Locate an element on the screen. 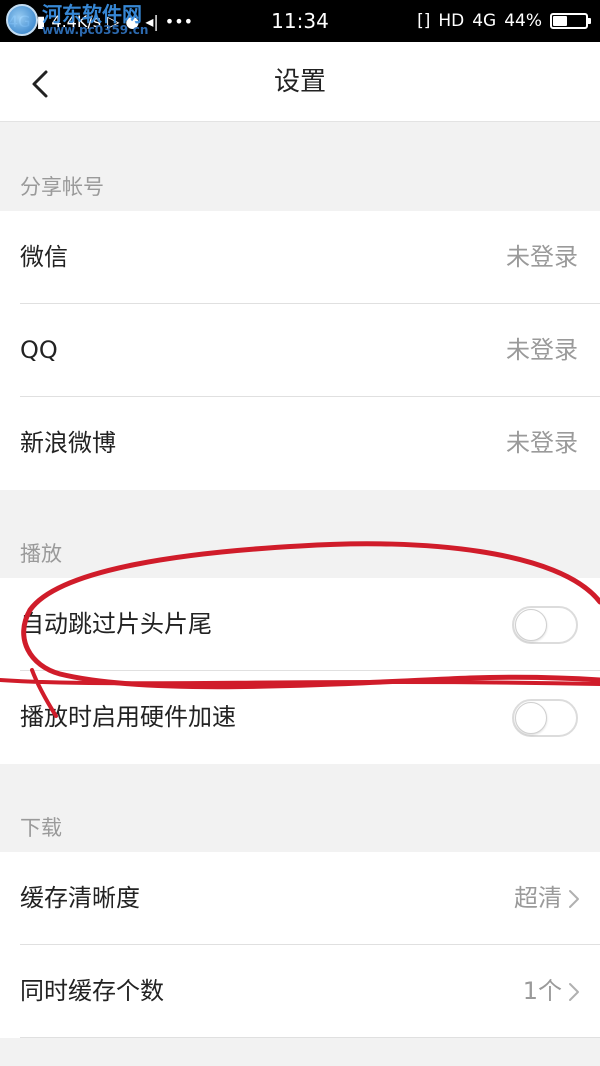 The image size is (600, 1066). row-wechat: 微信 未登录 is located at coordinates (300, 257).